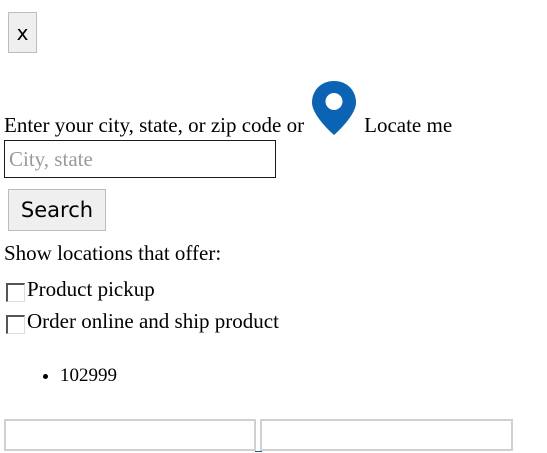 The width and height of the screenshot is (547, 453). Describe the element at coordinates (130, 435) in the screenshot. I see `pager-box-left` at that location.